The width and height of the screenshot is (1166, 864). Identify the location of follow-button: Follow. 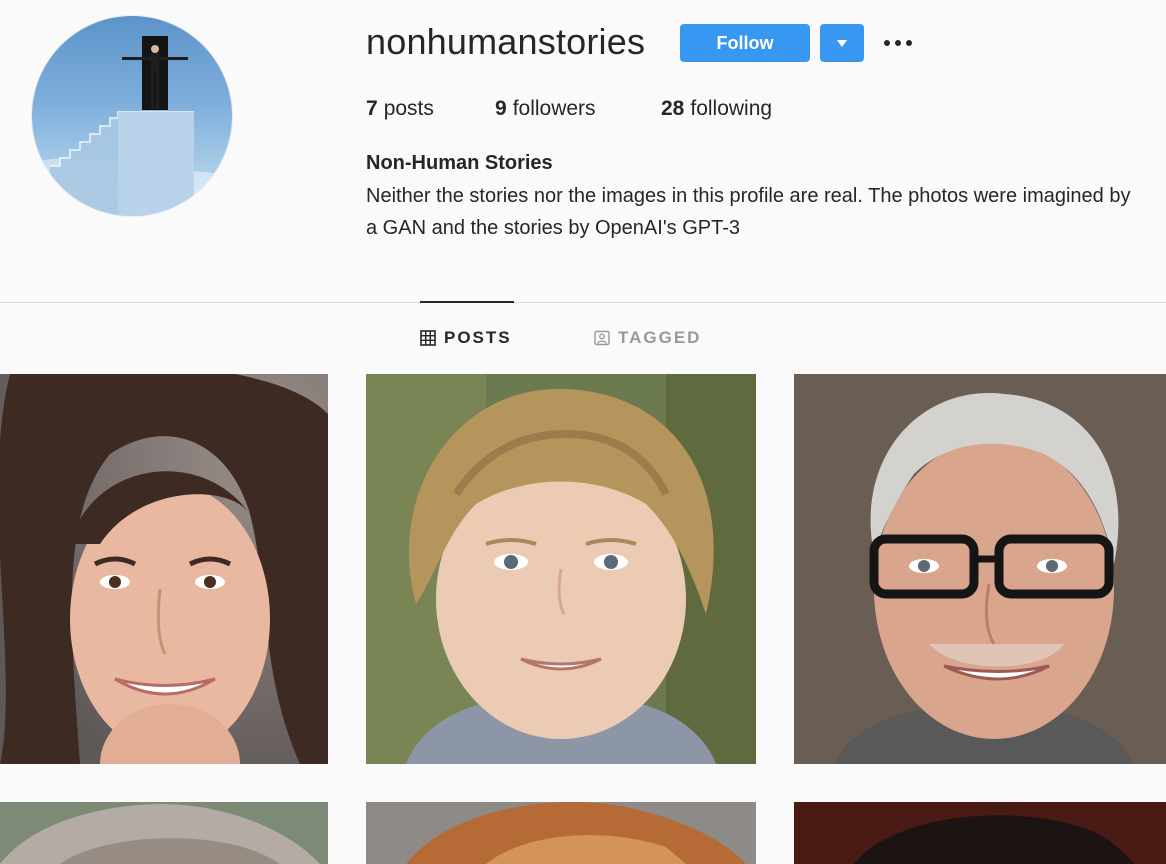
(745, 43).